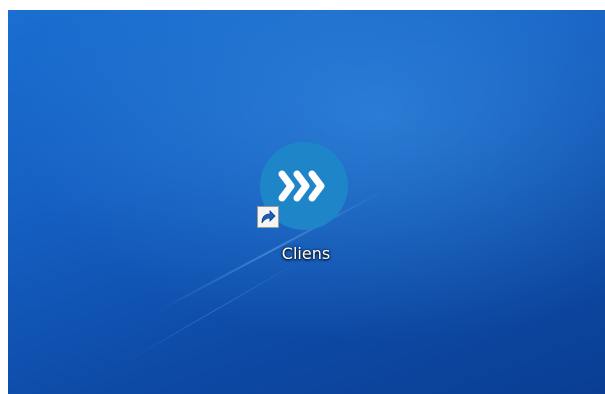  I want to click on wallpaper-light-streak, so click(214, 310).